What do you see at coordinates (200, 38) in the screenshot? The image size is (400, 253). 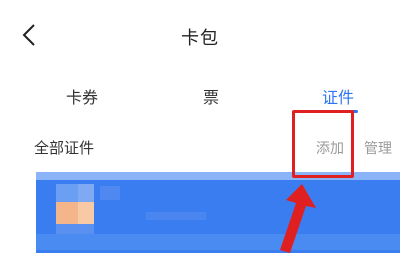 I see `page-title: 卡包` at bounding box center [200, 38].